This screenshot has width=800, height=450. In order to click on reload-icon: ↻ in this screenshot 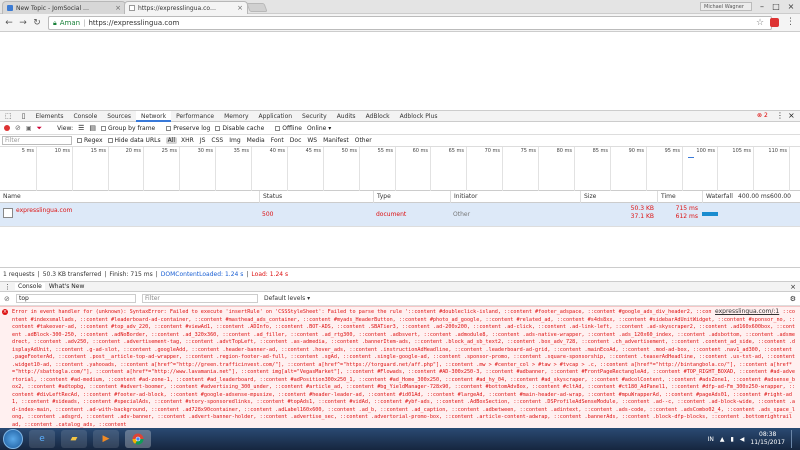, I will do `click(37, 23)`.